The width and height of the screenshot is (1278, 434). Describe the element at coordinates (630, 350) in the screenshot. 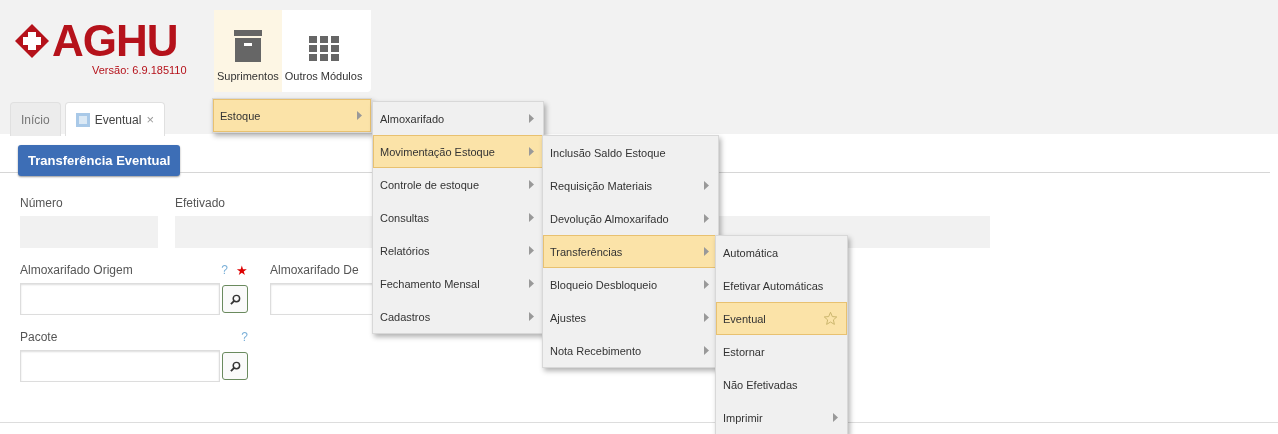

I see `menu-item: Nota Recebimento` at that location.